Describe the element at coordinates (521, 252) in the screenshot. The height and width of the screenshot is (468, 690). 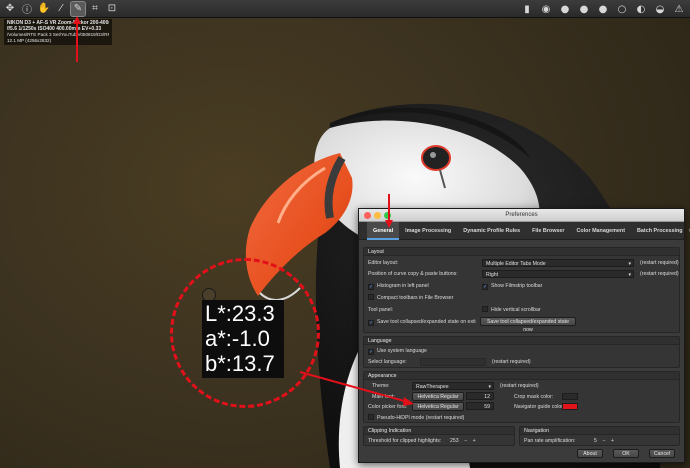
I see `layout-header: Layout` at that location.